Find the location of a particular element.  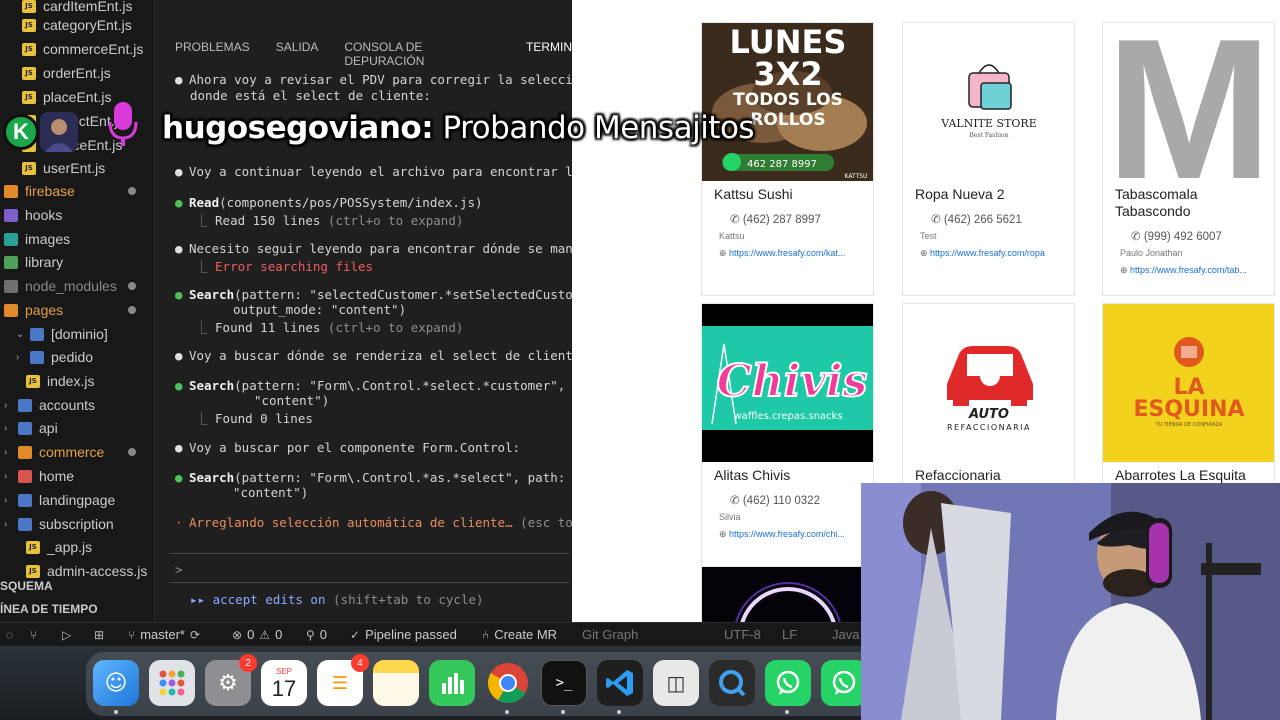

problems-indicator: ⊗ 0 ⚠ 0 is located at coordinates (257, 634).